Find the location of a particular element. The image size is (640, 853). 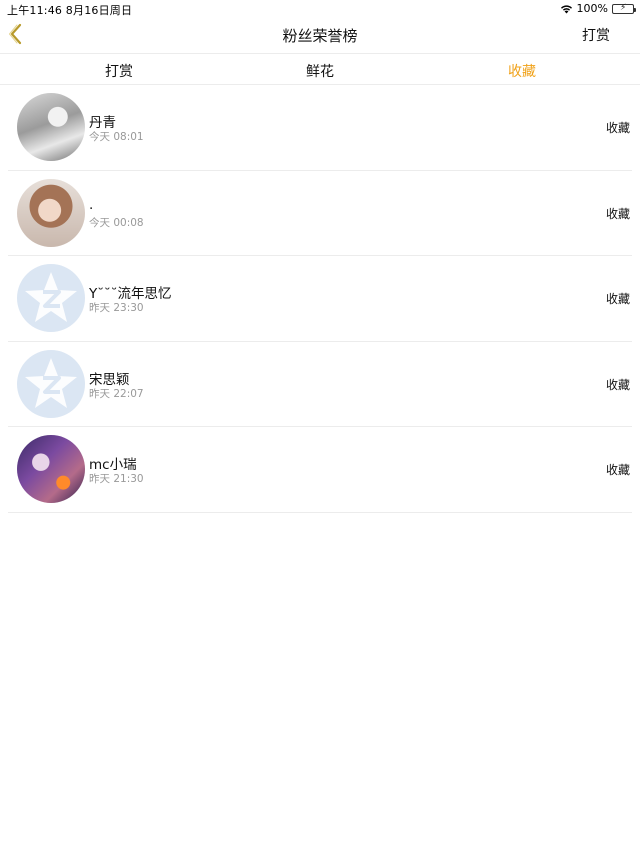

list-item: mc小瑞 昨天 21:30 收藏 is located at coordinates (320, 470).